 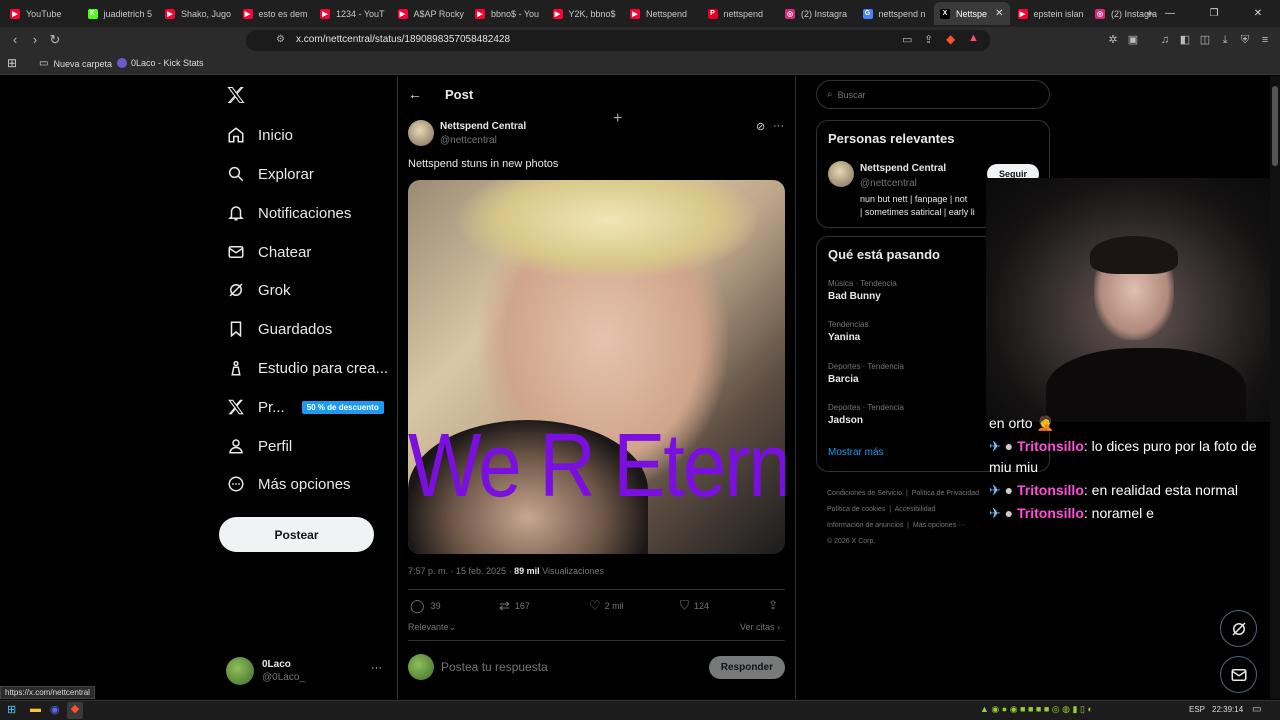 I want to click on reply-composer: Responder, so click(x=596, y=667).